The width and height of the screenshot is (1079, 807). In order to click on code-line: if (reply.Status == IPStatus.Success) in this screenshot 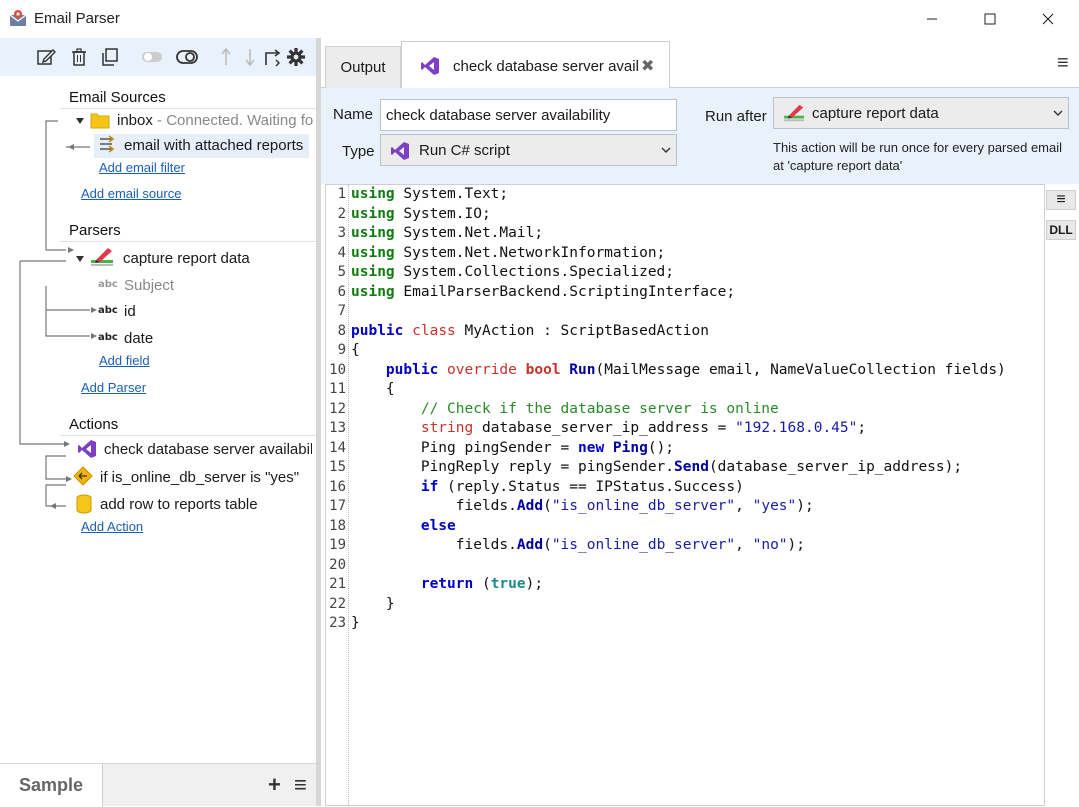, I will do `click(582, 486)`.